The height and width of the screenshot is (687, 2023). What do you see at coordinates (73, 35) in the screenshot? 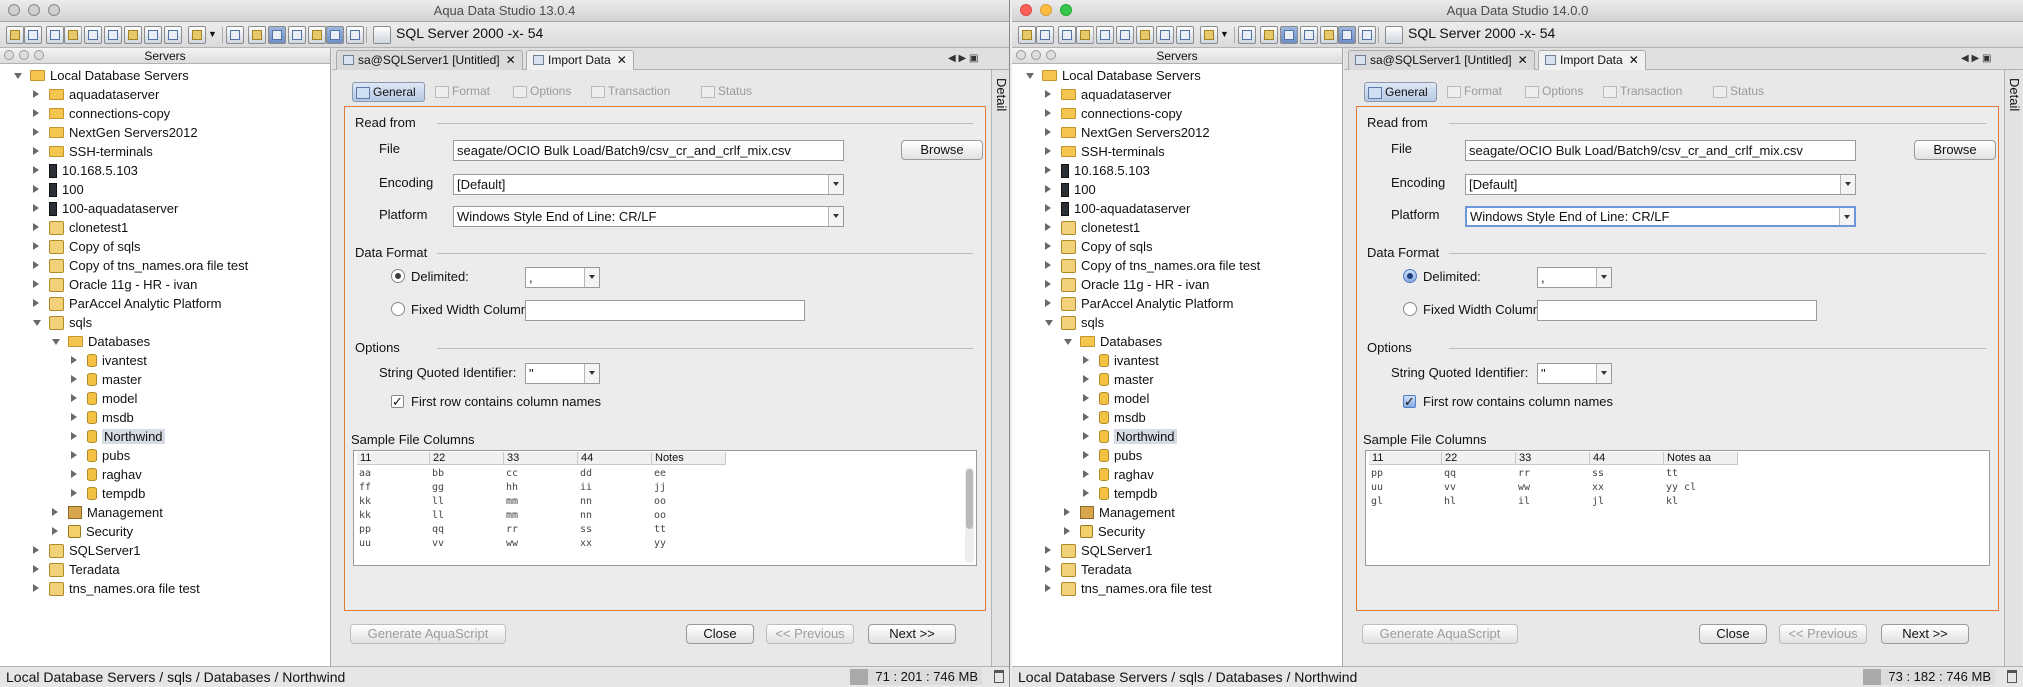
I see `disconnect-icon` at bounding box center [73, 35].